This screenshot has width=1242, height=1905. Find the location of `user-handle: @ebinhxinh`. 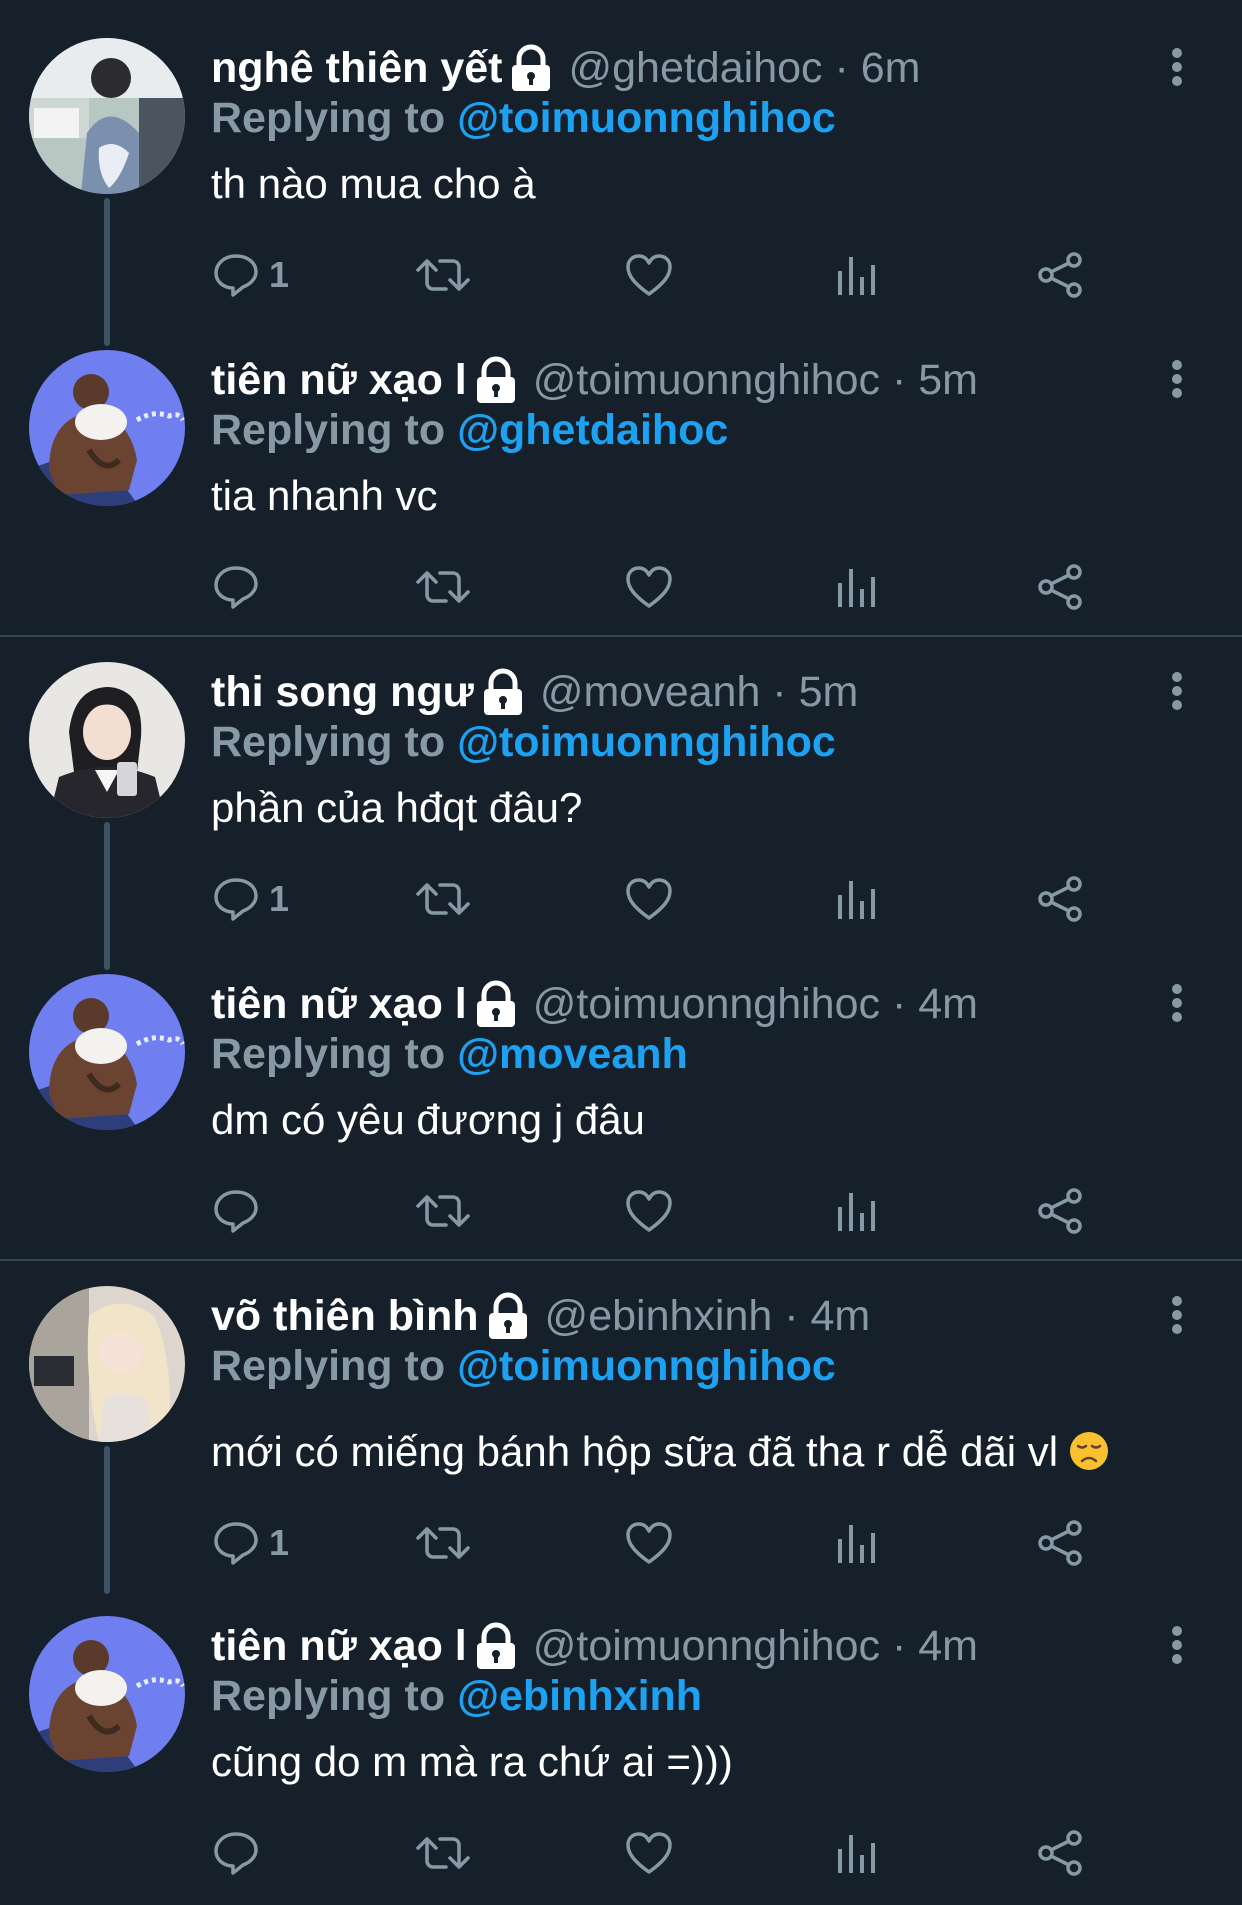

user-handle: @ebinhxinh is located at coordinates (659, 1316).